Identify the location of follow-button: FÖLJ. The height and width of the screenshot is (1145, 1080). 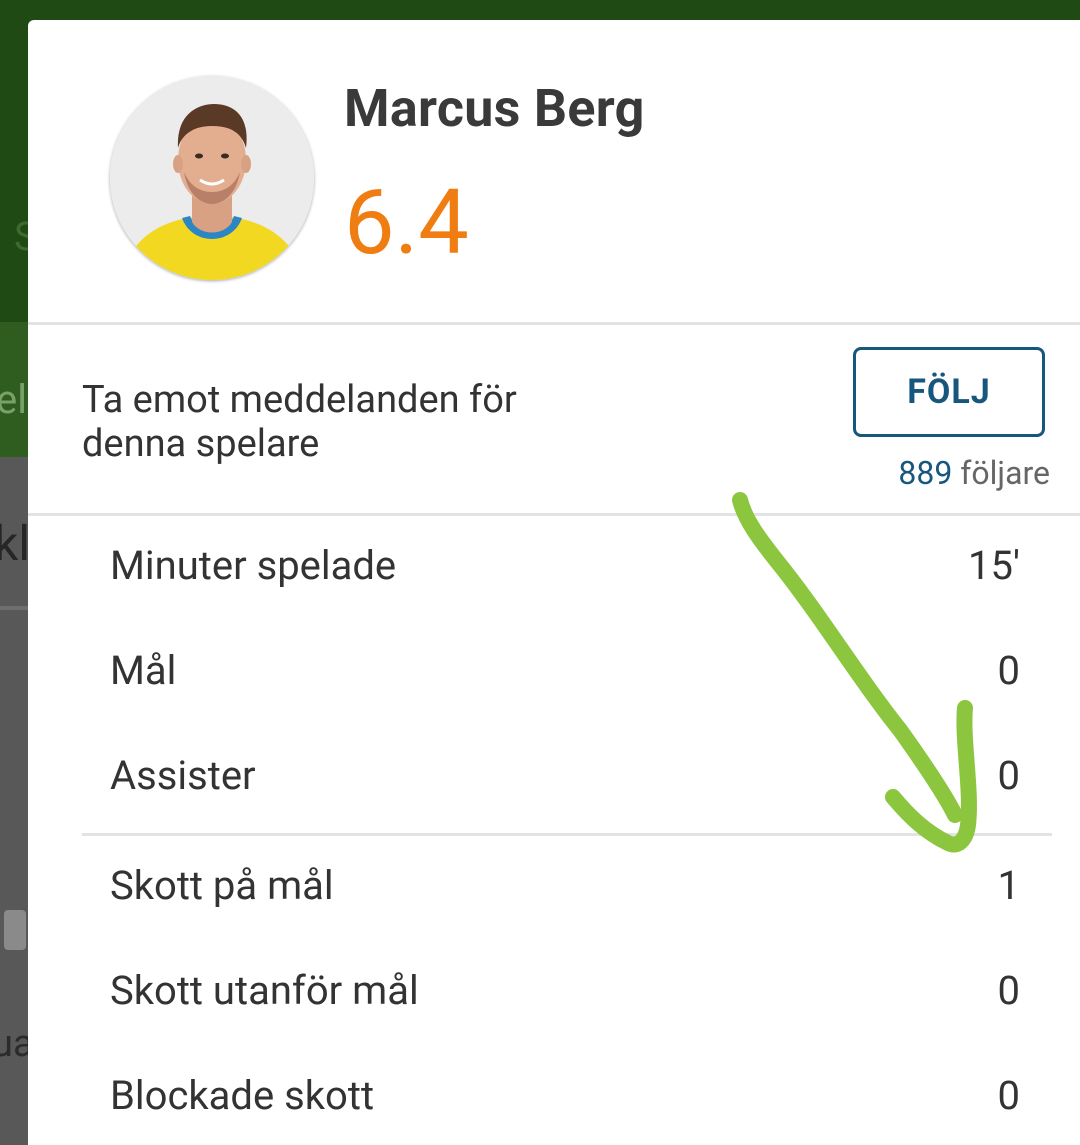
(949, 392).